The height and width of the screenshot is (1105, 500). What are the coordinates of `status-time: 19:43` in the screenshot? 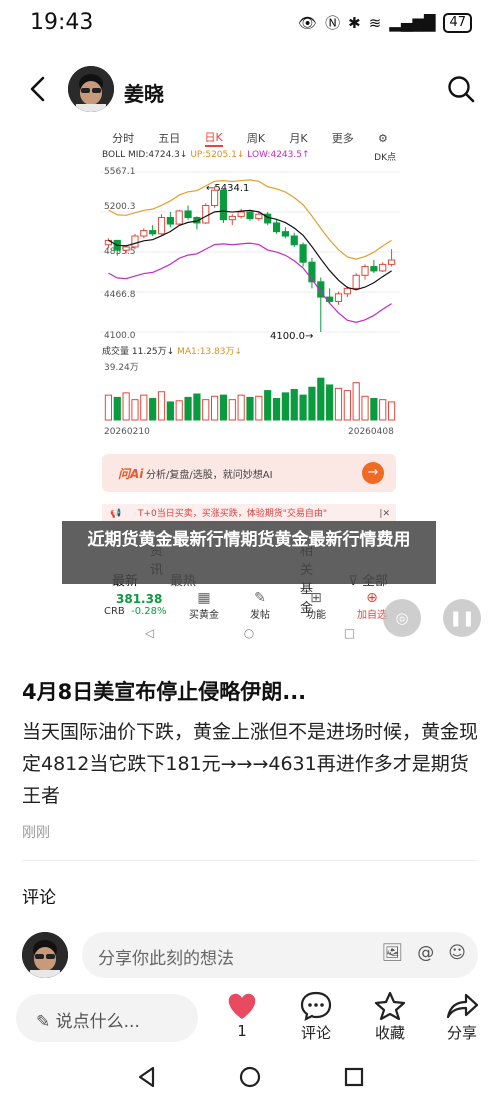 It's located at (62, 22).